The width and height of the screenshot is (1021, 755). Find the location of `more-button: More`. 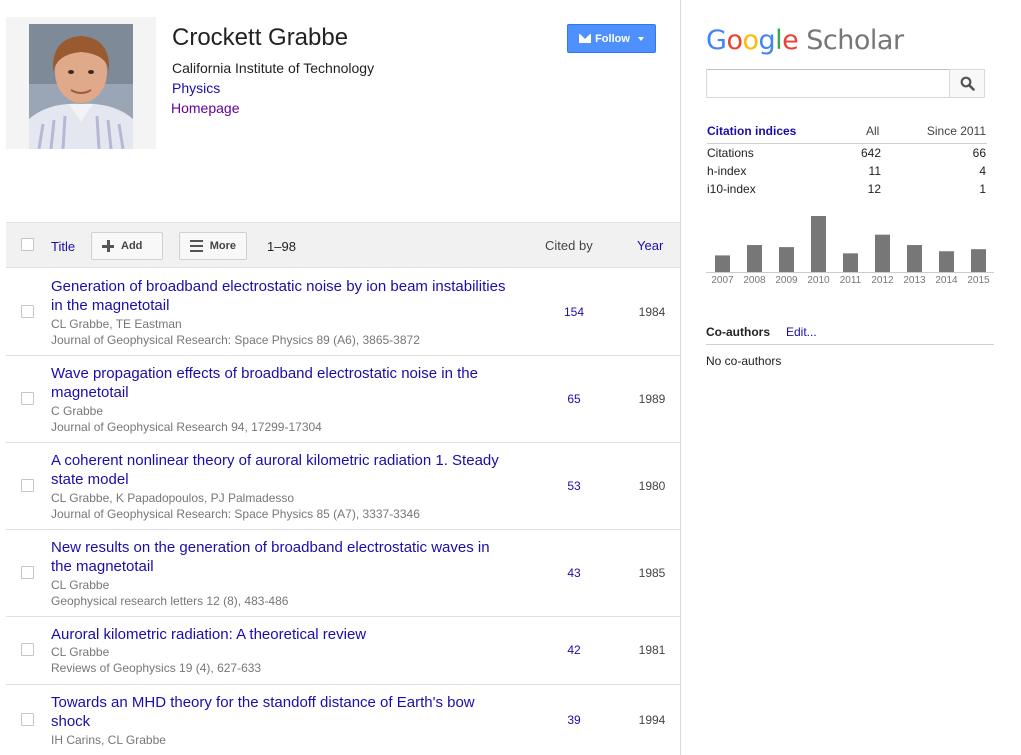

more-button: More is located at coordinates (213, 246).